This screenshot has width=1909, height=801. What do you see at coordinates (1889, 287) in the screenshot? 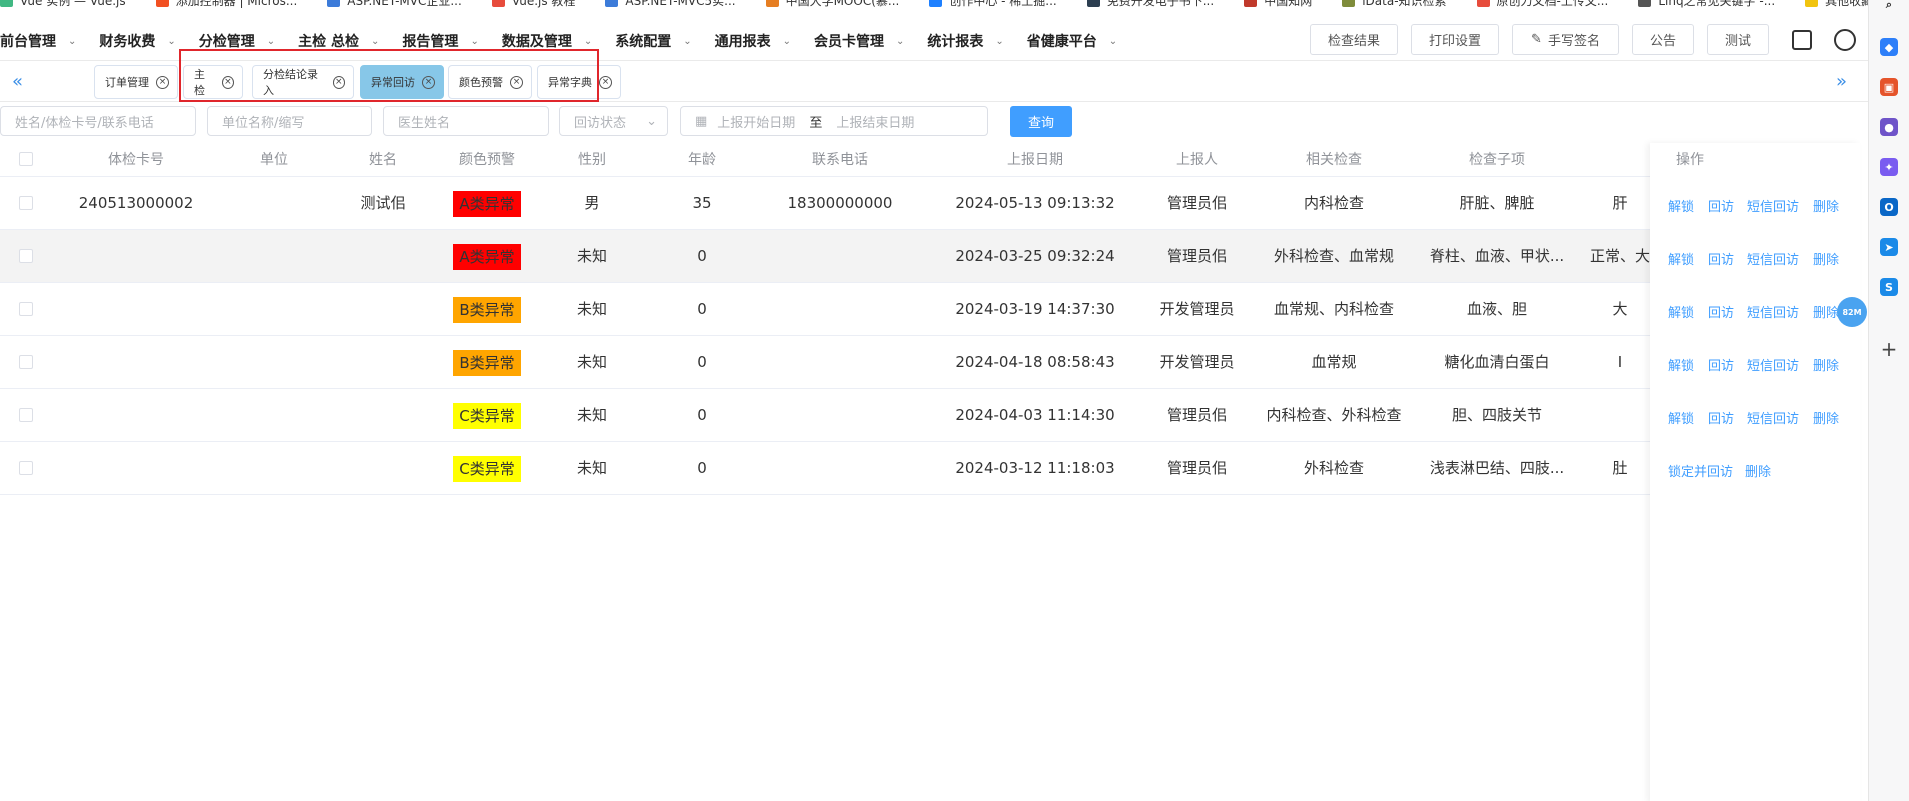
I see `skype-icon: S` at bounding box center [1889, 287].